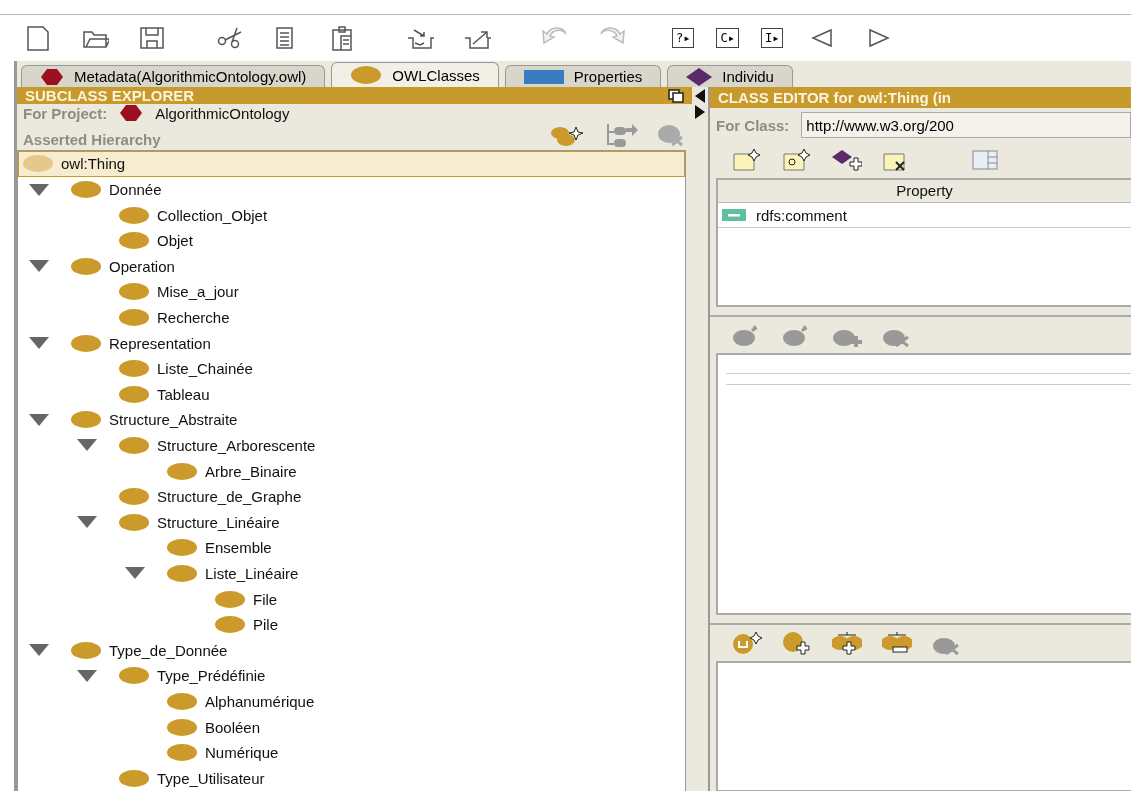 This screenshot has width=1131, height=791. I want to click on tree-row: Objet, so click(351, 240).